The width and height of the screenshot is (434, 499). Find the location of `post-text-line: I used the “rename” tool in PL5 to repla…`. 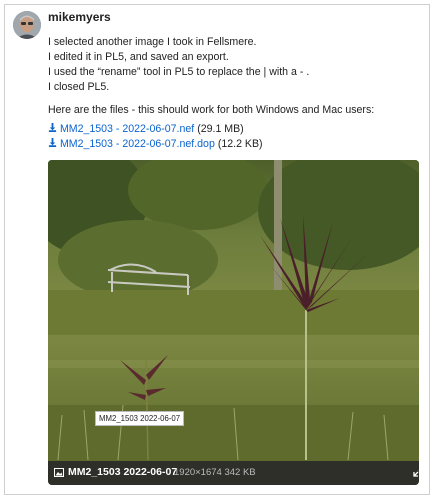

post-text-line: I used the “rename” tool in PL5 to repla… is located at coordinates (179, 72).